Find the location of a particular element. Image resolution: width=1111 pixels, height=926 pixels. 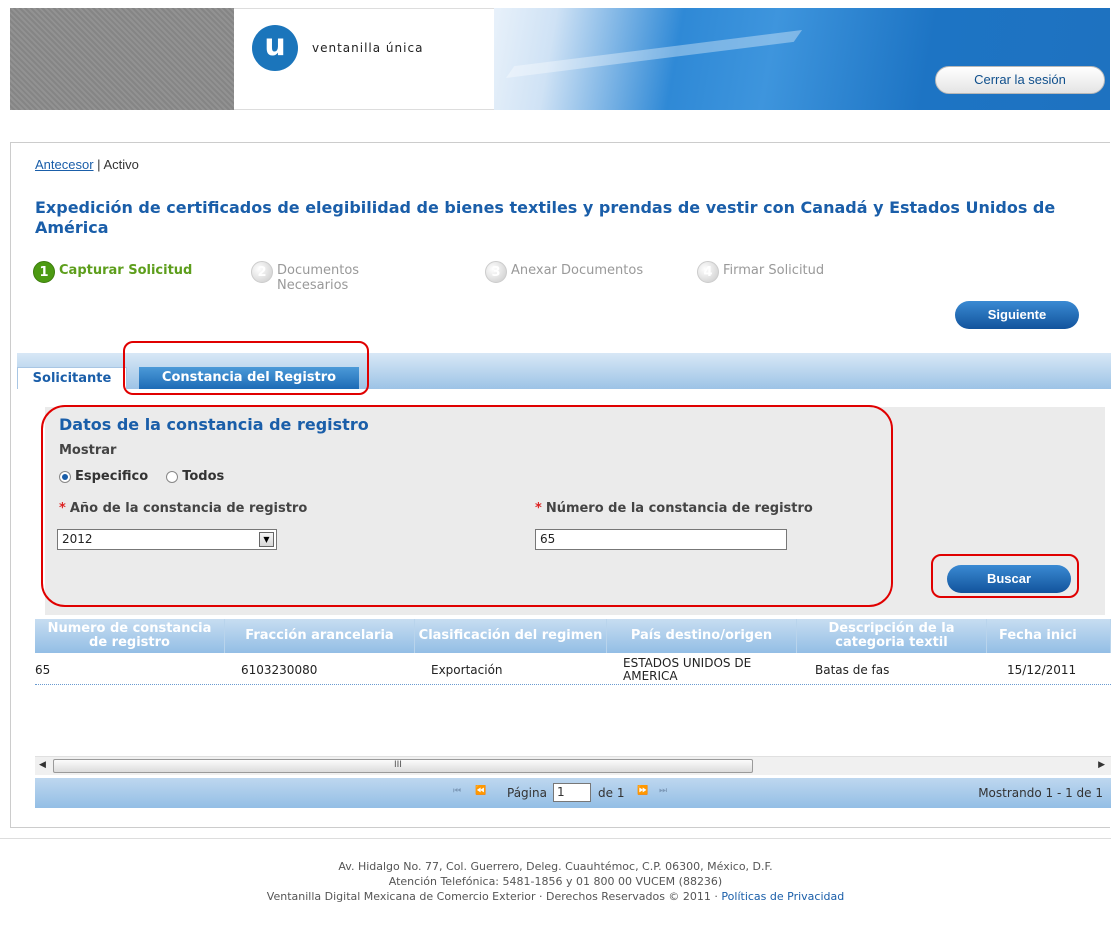

step-anexar-documentos: 3 Anexar Documentos is located at coordinates (564, 272).